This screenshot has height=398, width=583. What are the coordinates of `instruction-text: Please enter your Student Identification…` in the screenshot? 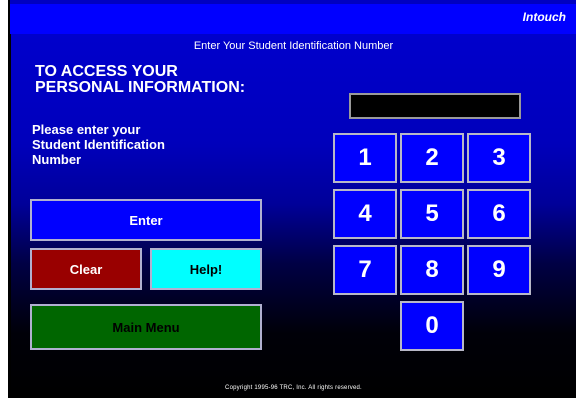 It's located at (98, 144).